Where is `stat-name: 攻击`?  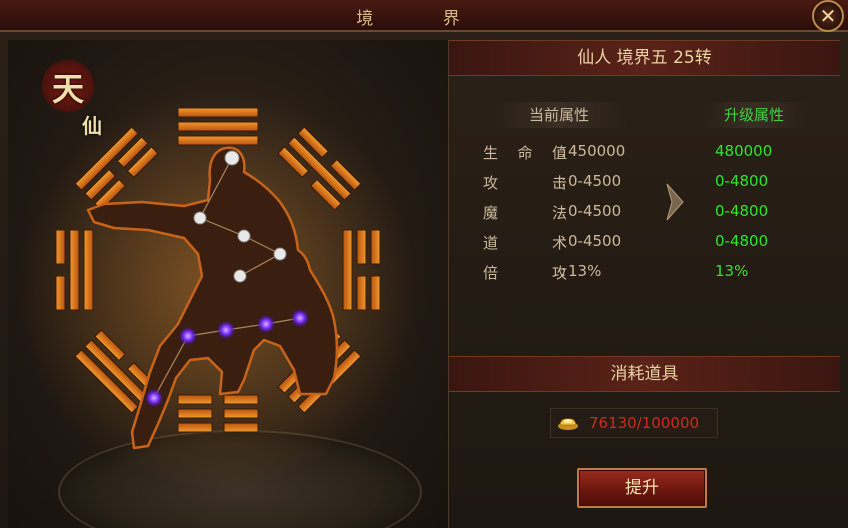
stat-name: 攻击 is located at coordinates (525, 183).